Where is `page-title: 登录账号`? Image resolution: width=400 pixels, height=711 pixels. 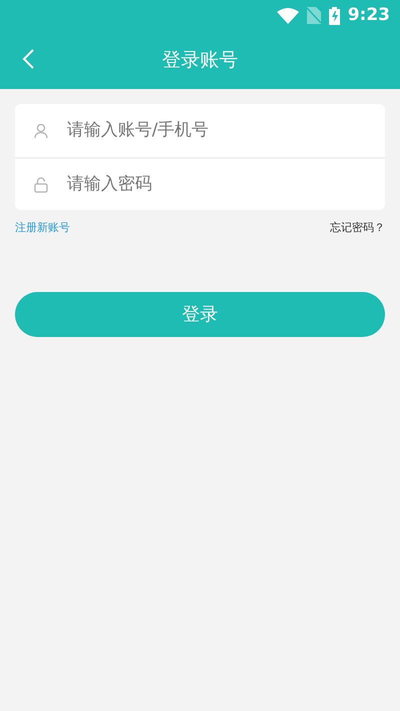
page-title: 登录账号 is located at coordinates (200, 60).